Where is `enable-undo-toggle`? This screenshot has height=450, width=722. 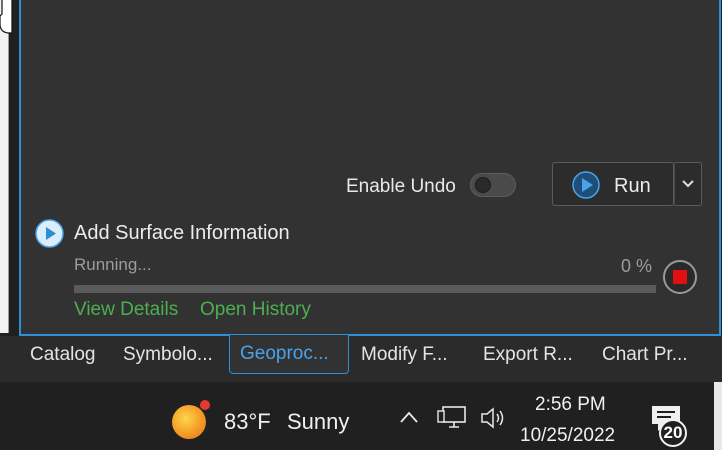 enable-undo-toggle is located at coordinates (493, 185).